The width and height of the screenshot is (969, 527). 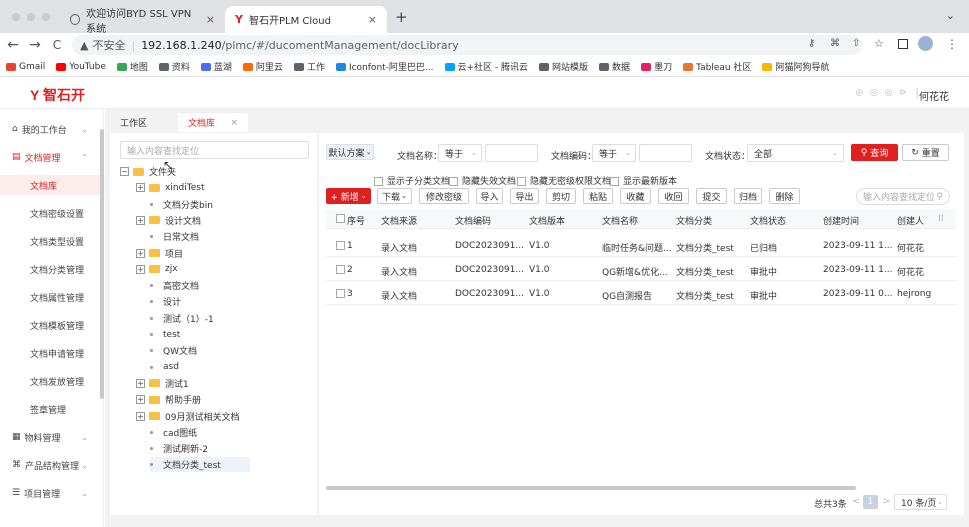 What do you see at coordinates (460, 153) in the screenshot?
I see `doc-name-operator: 等于 ⌄` at bounding box center [460, 153].